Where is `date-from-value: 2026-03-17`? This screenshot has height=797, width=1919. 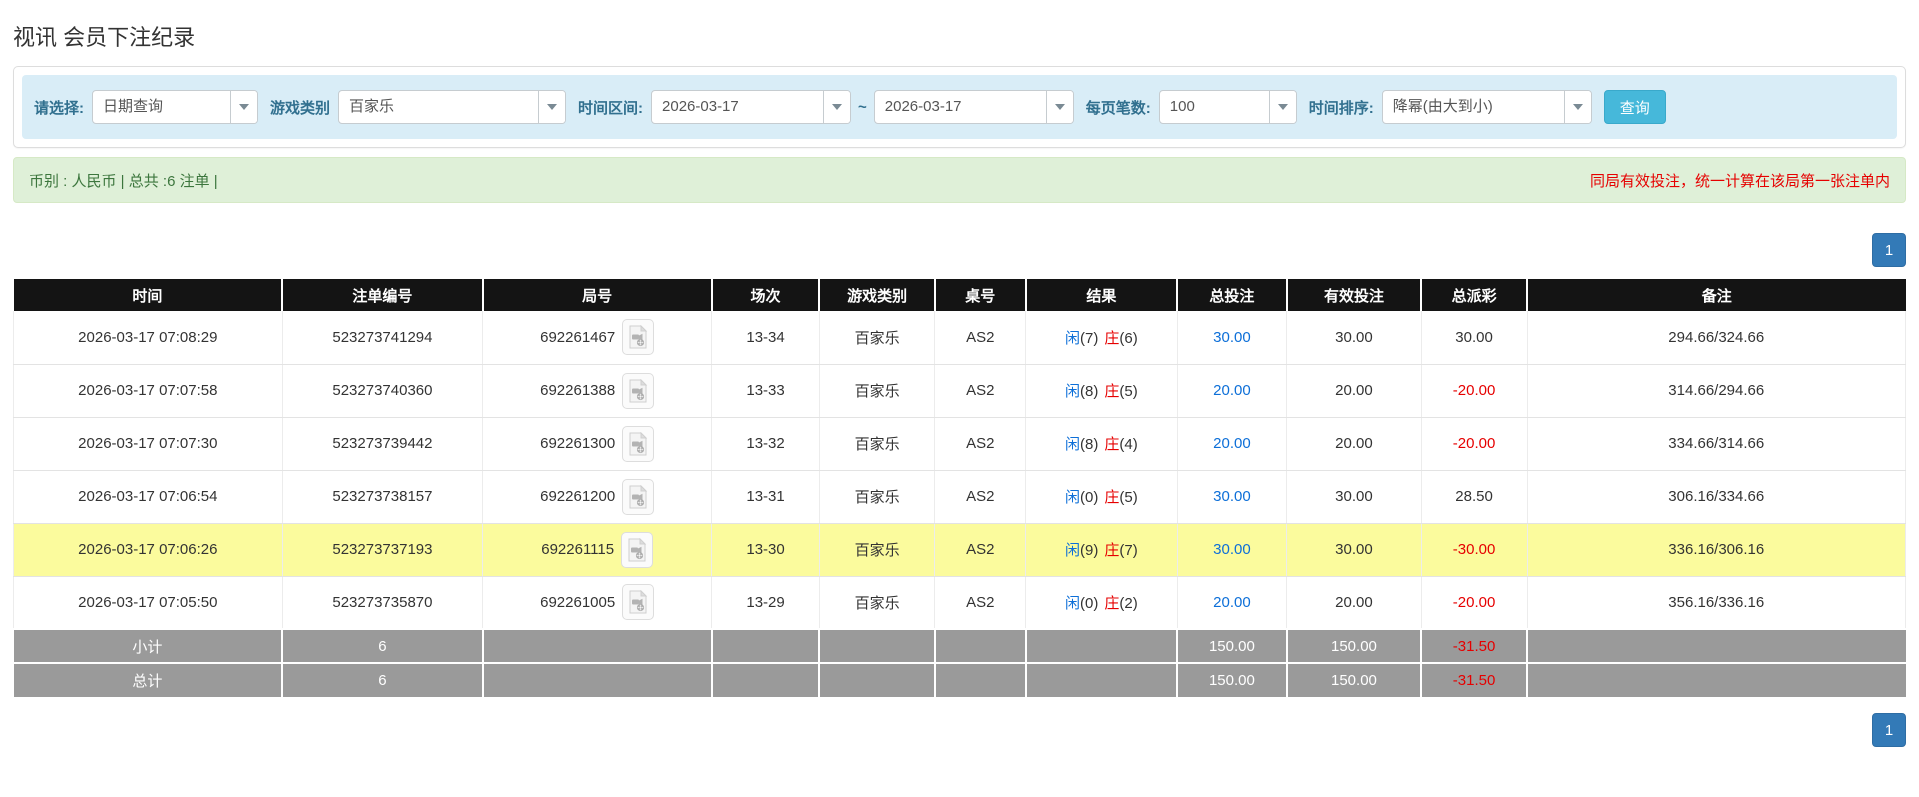
date-from-value: 2026-03-17 is located at coordinates (700, 106).